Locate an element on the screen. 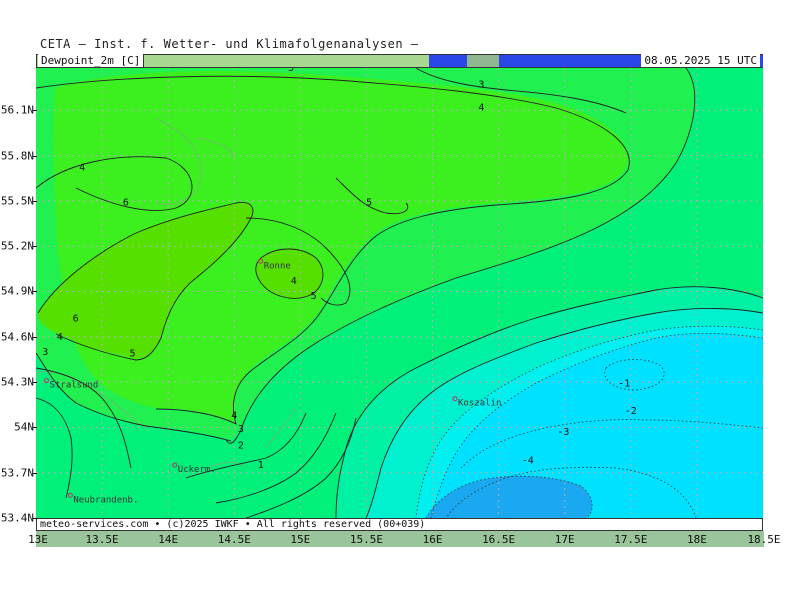 The width and height of the screenshot is (800, 600). y-tick-label: 56.1N is located at coordinates (17, 110).